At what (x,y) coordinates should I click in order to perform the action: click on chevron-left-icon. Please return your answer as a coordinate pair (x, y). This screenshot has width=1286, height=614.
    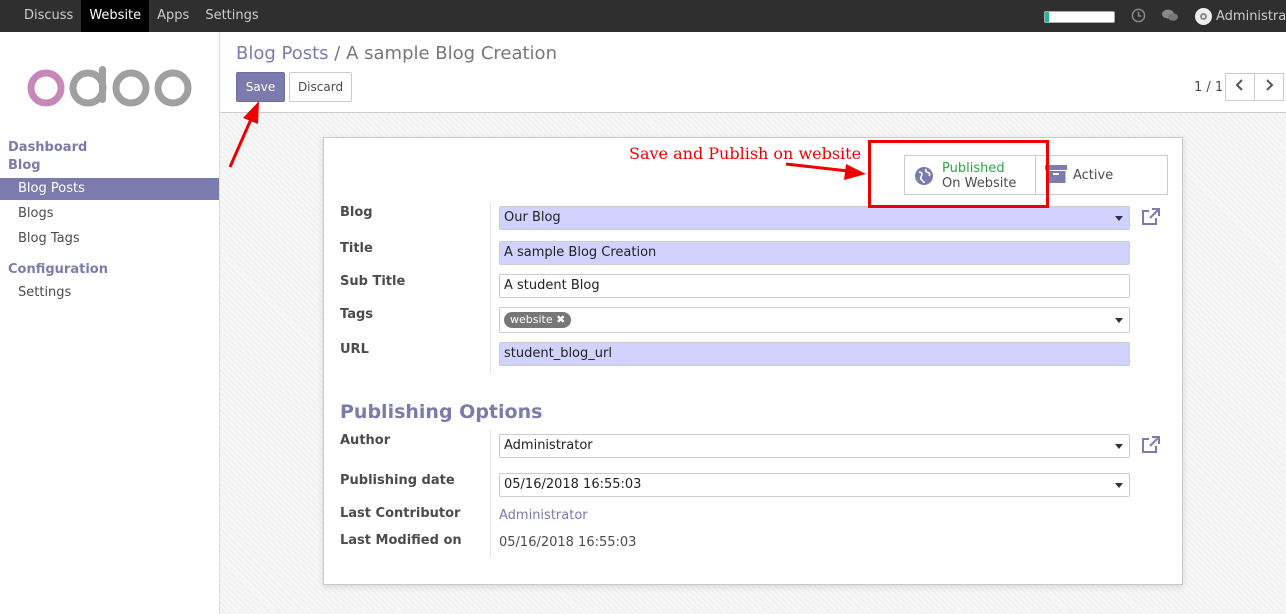
    Looking at the image, I should click on (1239, 85).